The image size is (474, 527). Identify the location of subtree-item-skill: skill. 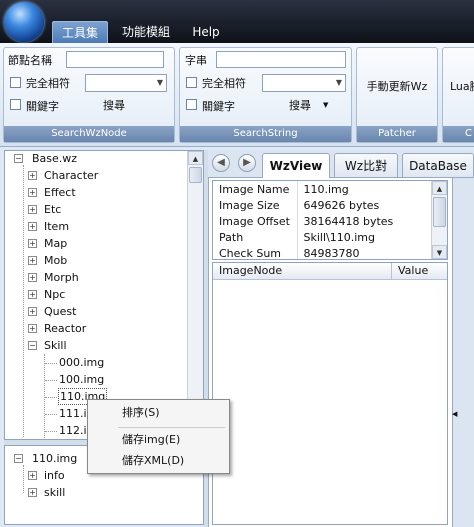
(54, 492).